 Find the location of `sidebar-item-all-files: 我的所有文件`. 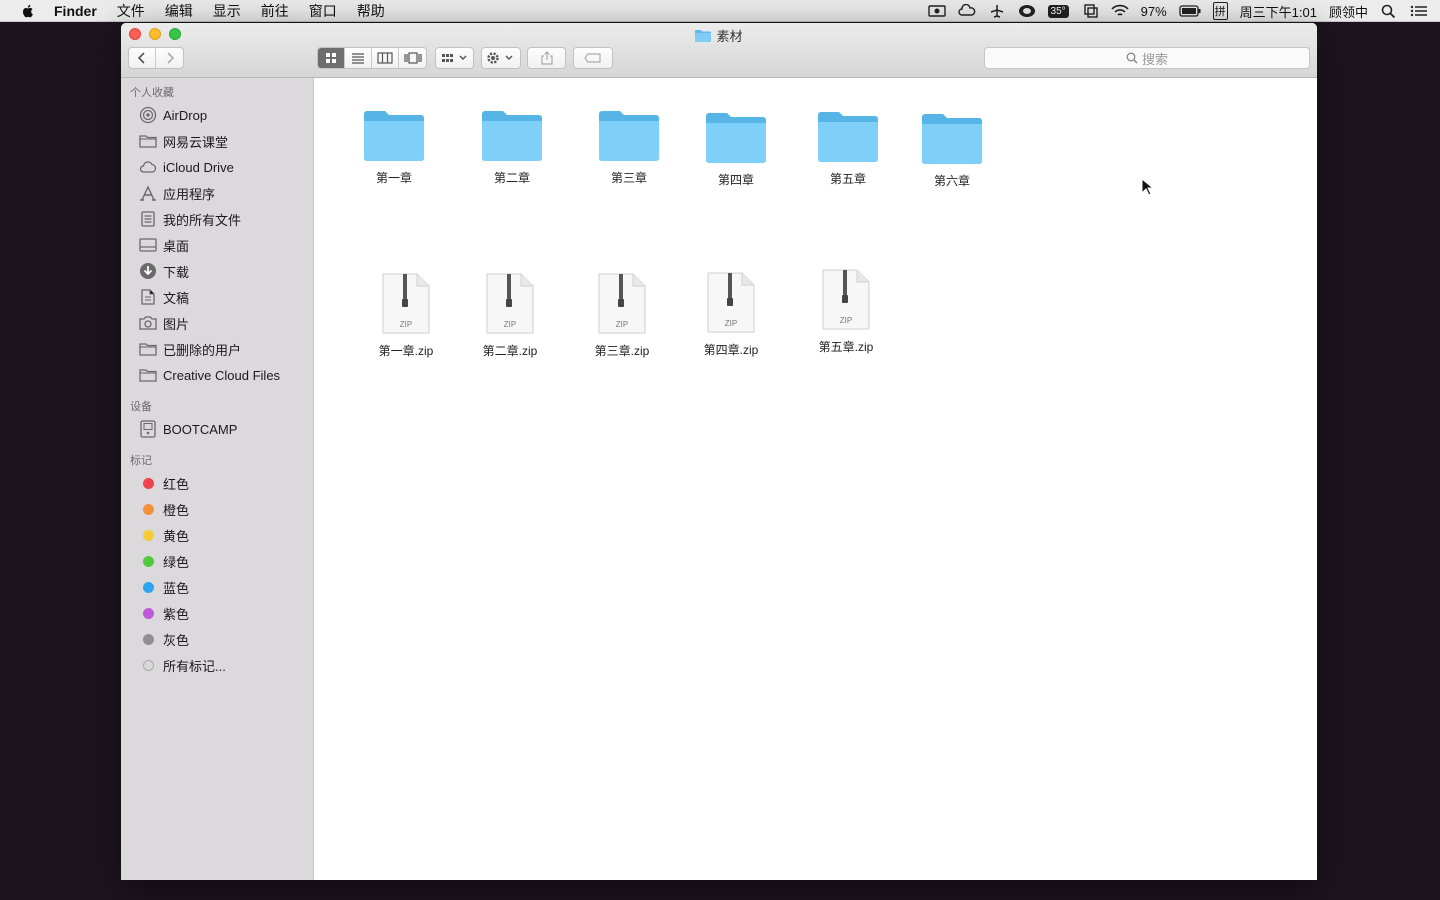

sidebar-item-all-files: 我的所有文件 is located at coordinates (189, 219).